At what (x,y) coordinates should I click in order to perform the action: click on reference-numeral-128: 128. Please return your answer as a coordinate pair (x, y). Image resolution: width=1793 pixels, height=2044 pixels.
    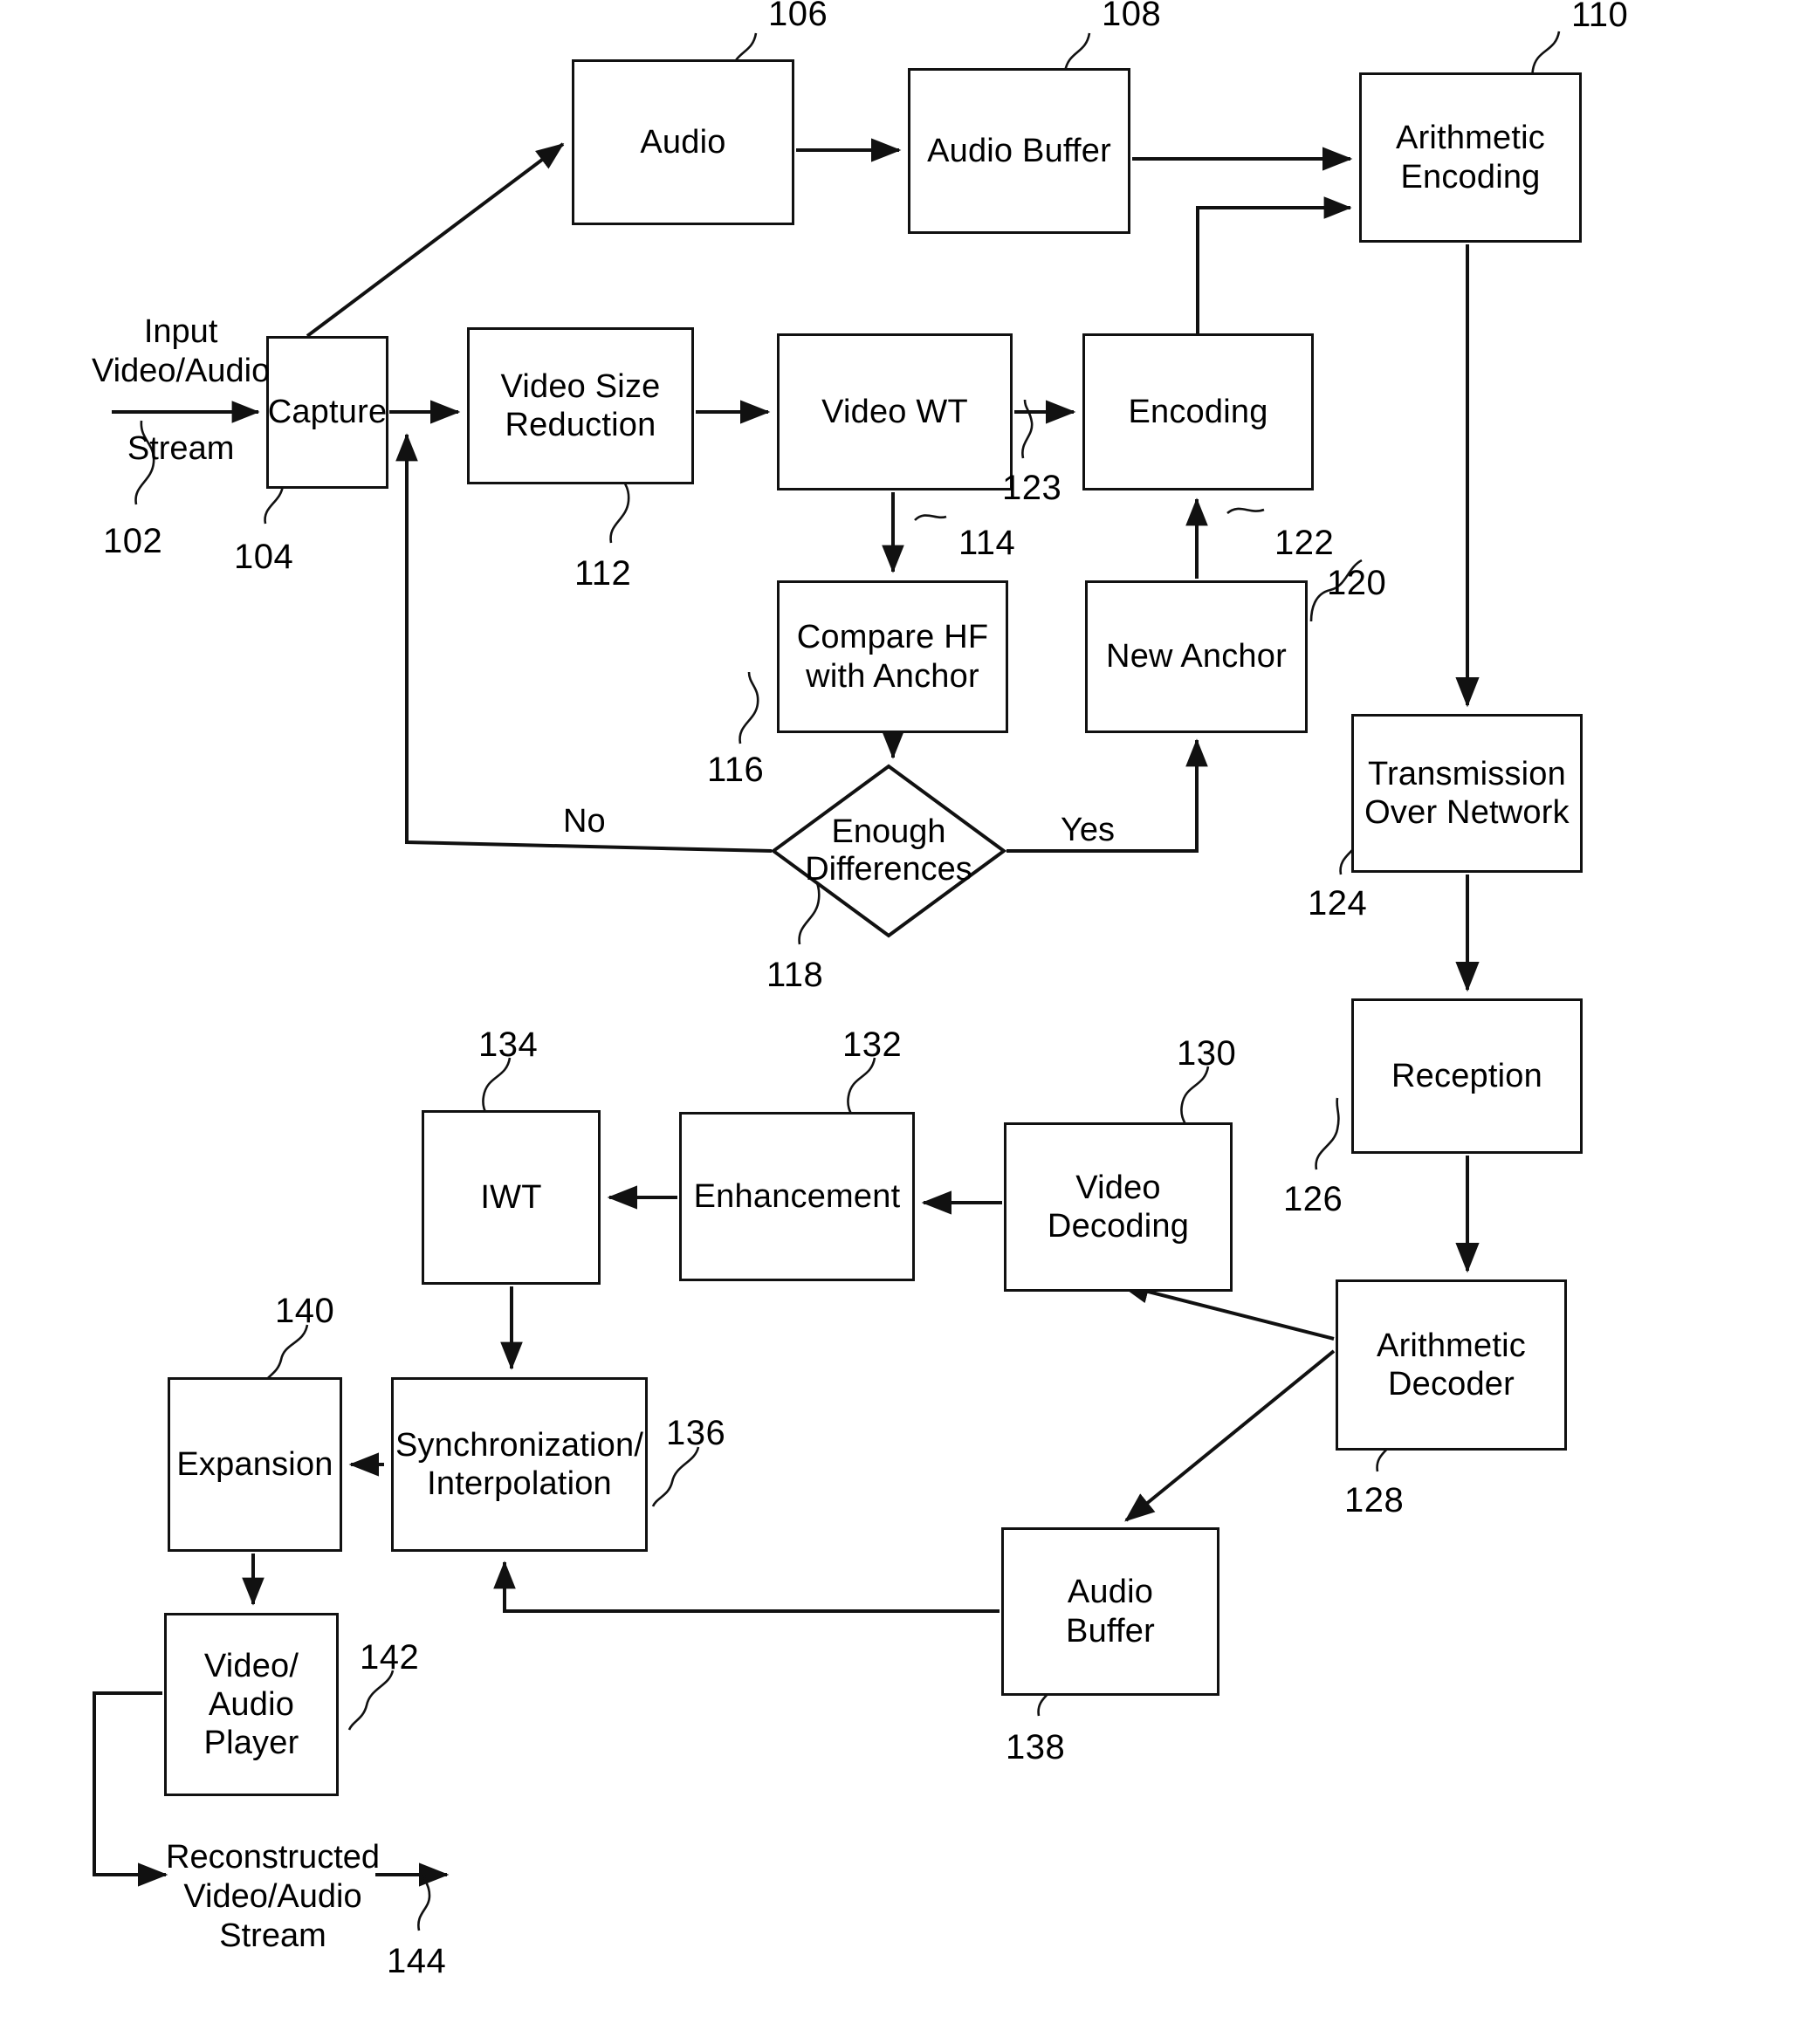
    Looking at the image, I should click on (1374, 1500).